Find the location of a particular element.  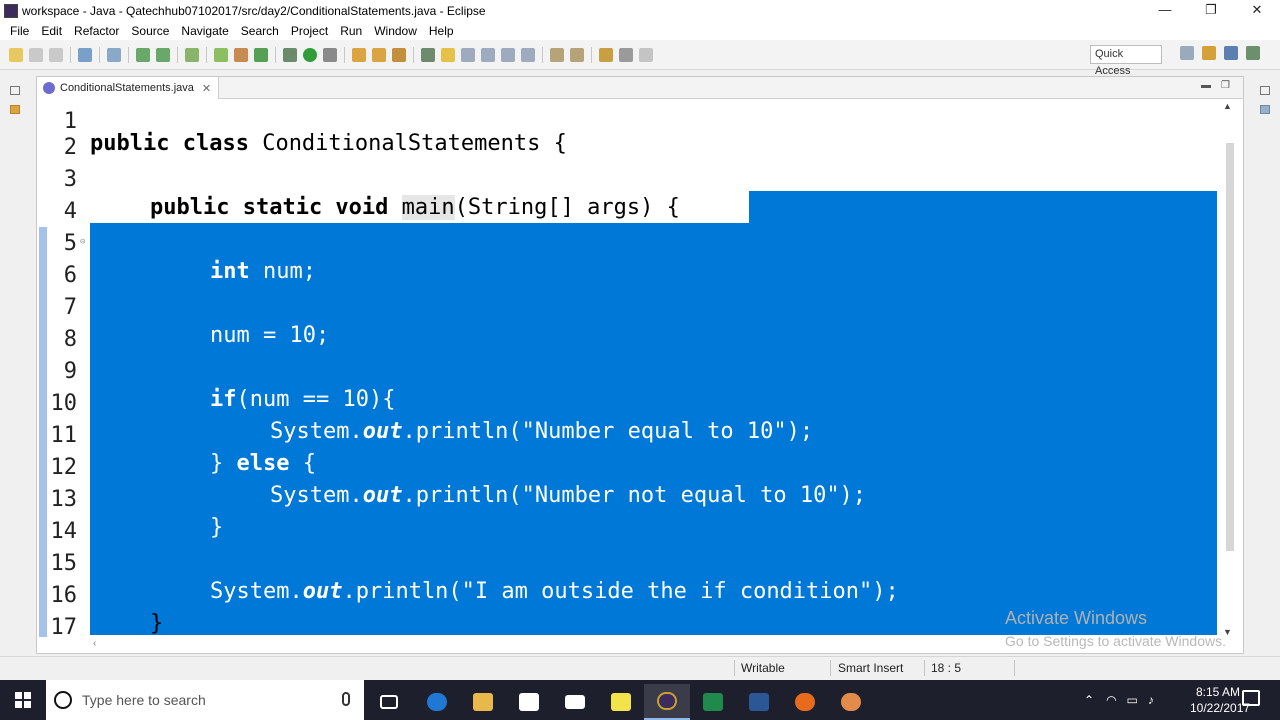

menu-edit: Edit is located at coordinates (51, 31).